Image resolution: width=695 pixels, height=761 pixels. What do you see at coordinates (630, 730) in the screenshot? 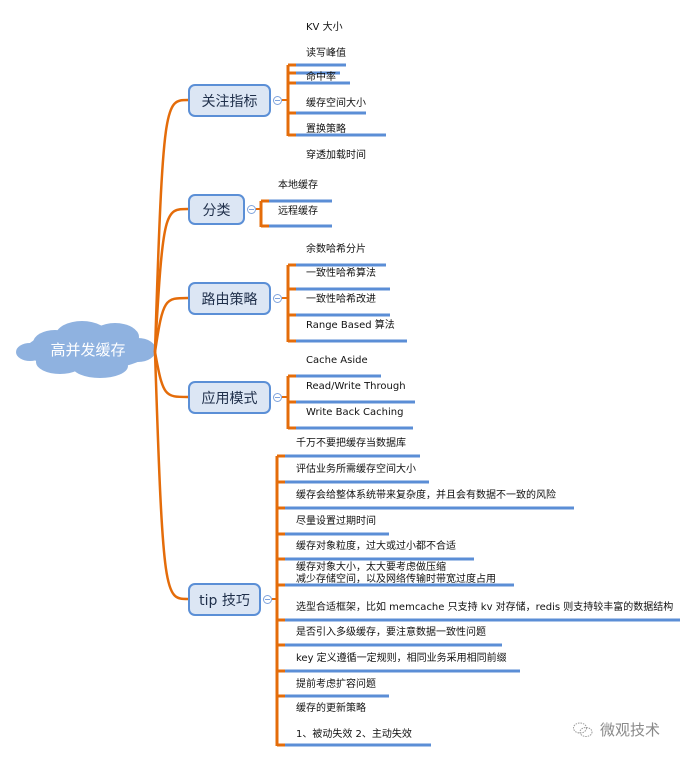
I see `watermark-label: 微观技术` at bounding box center [630, 730].